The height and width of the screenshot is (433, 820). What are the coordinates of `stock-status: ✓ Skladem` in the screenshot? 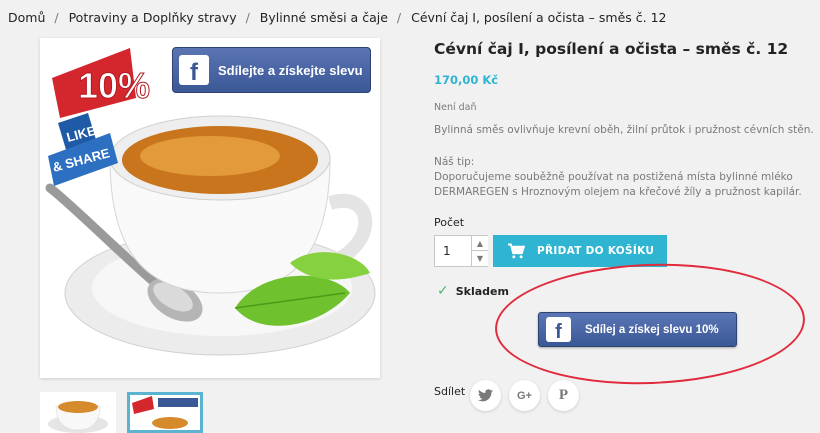 It's located at (473, 291).